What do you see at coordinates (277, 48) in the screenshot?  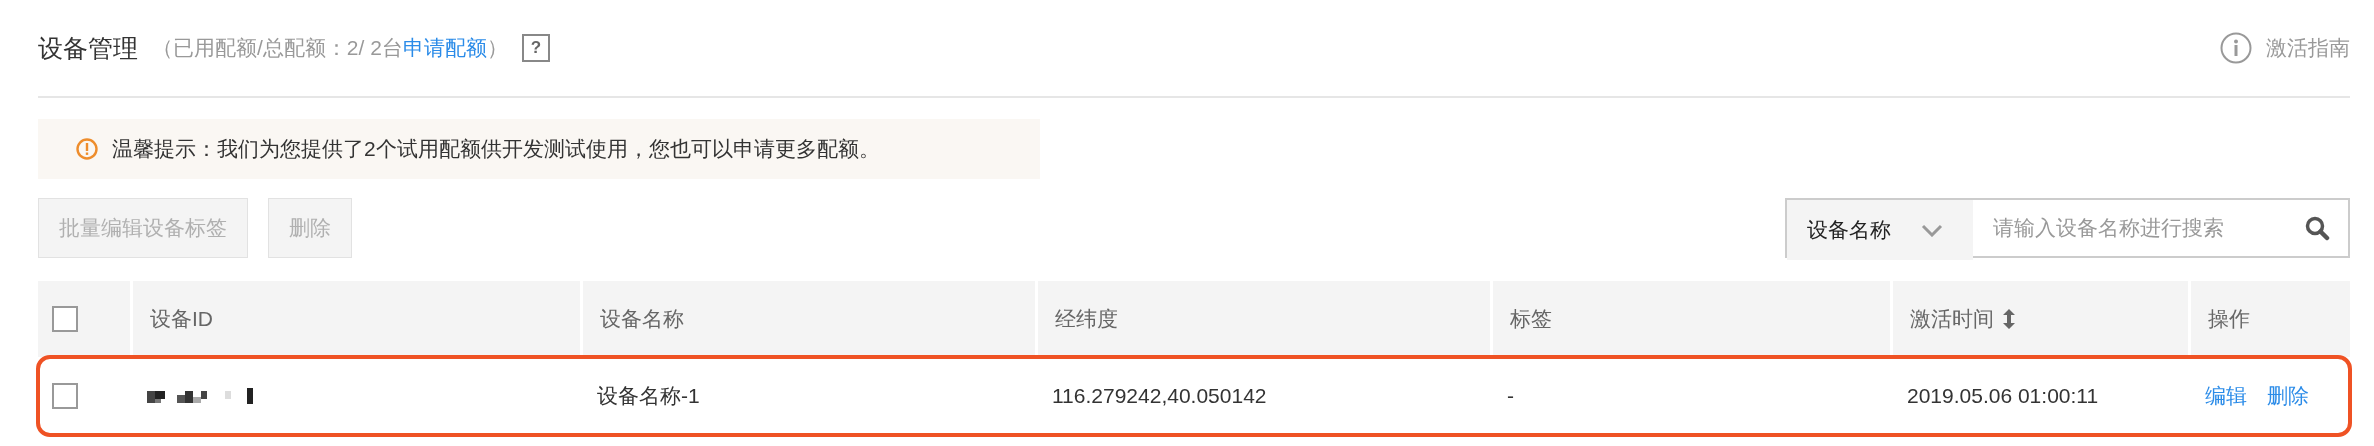 I see `quota-text: （已用配额/总配额：2/ 2台` at bounding box center [277, 48].